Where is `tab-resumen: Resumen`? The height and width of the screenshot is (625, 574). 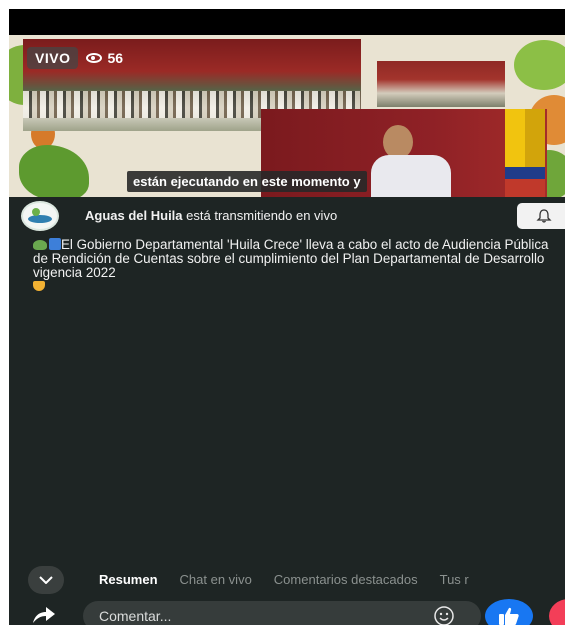 tab-resumen: Resumen is located at coordinates (128, 579).